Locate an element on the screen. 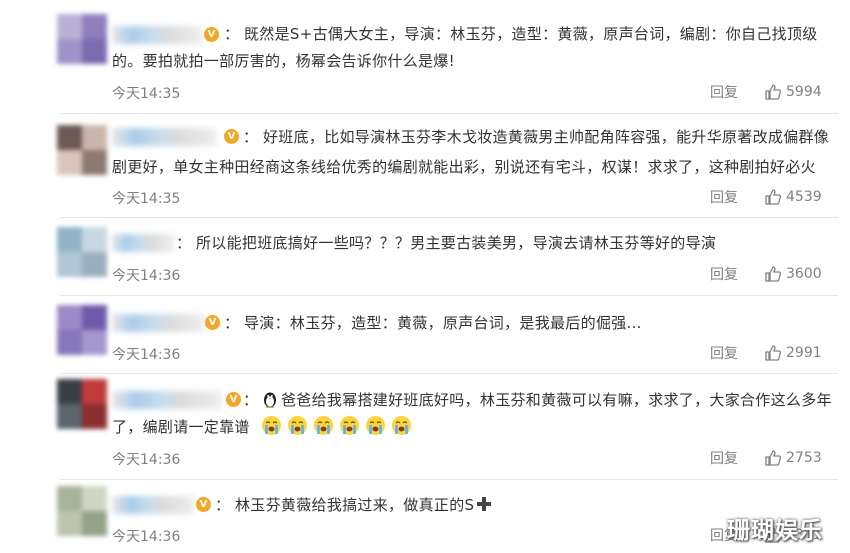  like-count: 4539 is located at coordinates (804, 197).